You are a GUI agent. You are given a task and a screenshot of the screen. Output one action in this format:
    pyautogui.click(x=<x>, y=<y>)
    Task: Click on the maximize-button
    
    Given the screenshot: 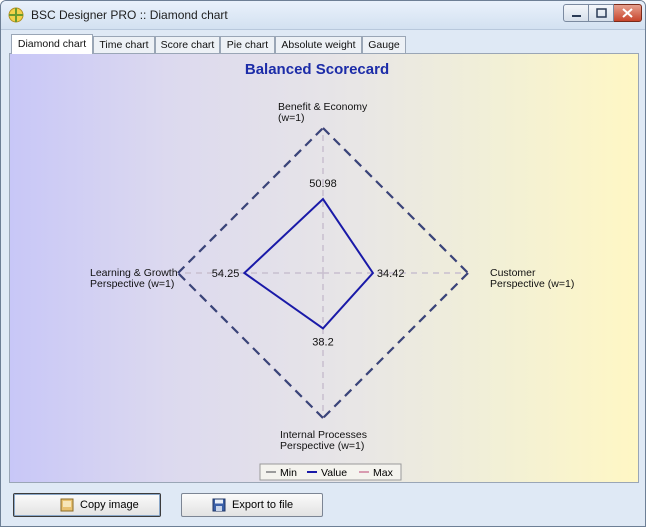 What is the action you would take?
    pyautogui.click(x=601, y=13)
    